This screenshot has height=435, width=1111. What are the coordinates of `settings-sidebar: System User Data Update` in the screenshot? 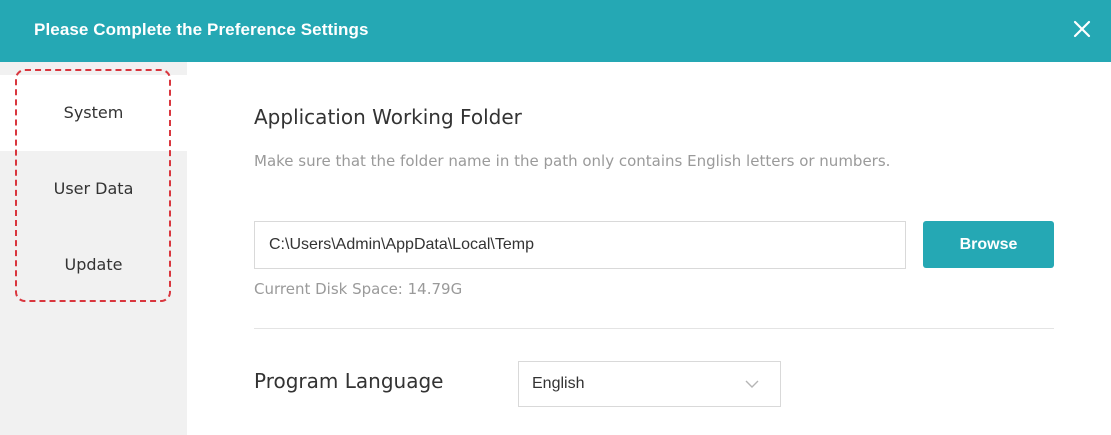 It's located at (93, 248).